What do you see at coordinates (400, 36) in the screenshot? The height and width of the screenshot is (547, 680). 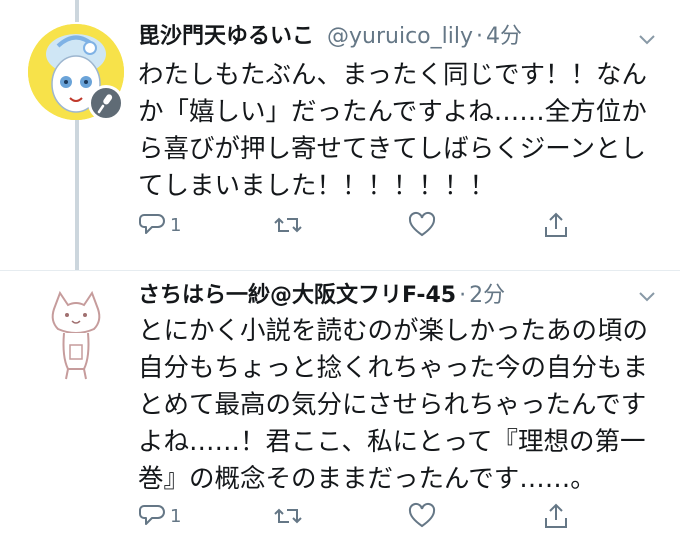 I see `user-handle: @yuruico_lily` at bounding box center [400, 36].